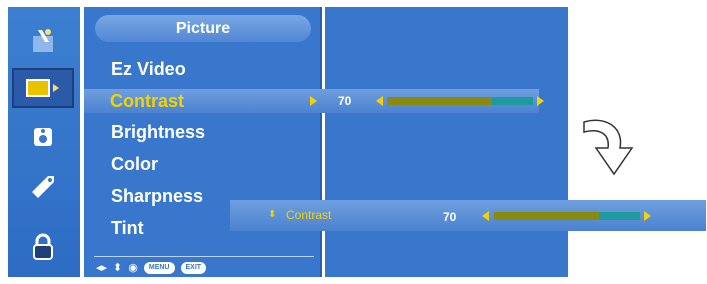 The height and width of the screenshot is (284, 707). Describe the element at coordinates (450, 217) in the screenshot. I see `popup-contrast-value: 70` at that location.